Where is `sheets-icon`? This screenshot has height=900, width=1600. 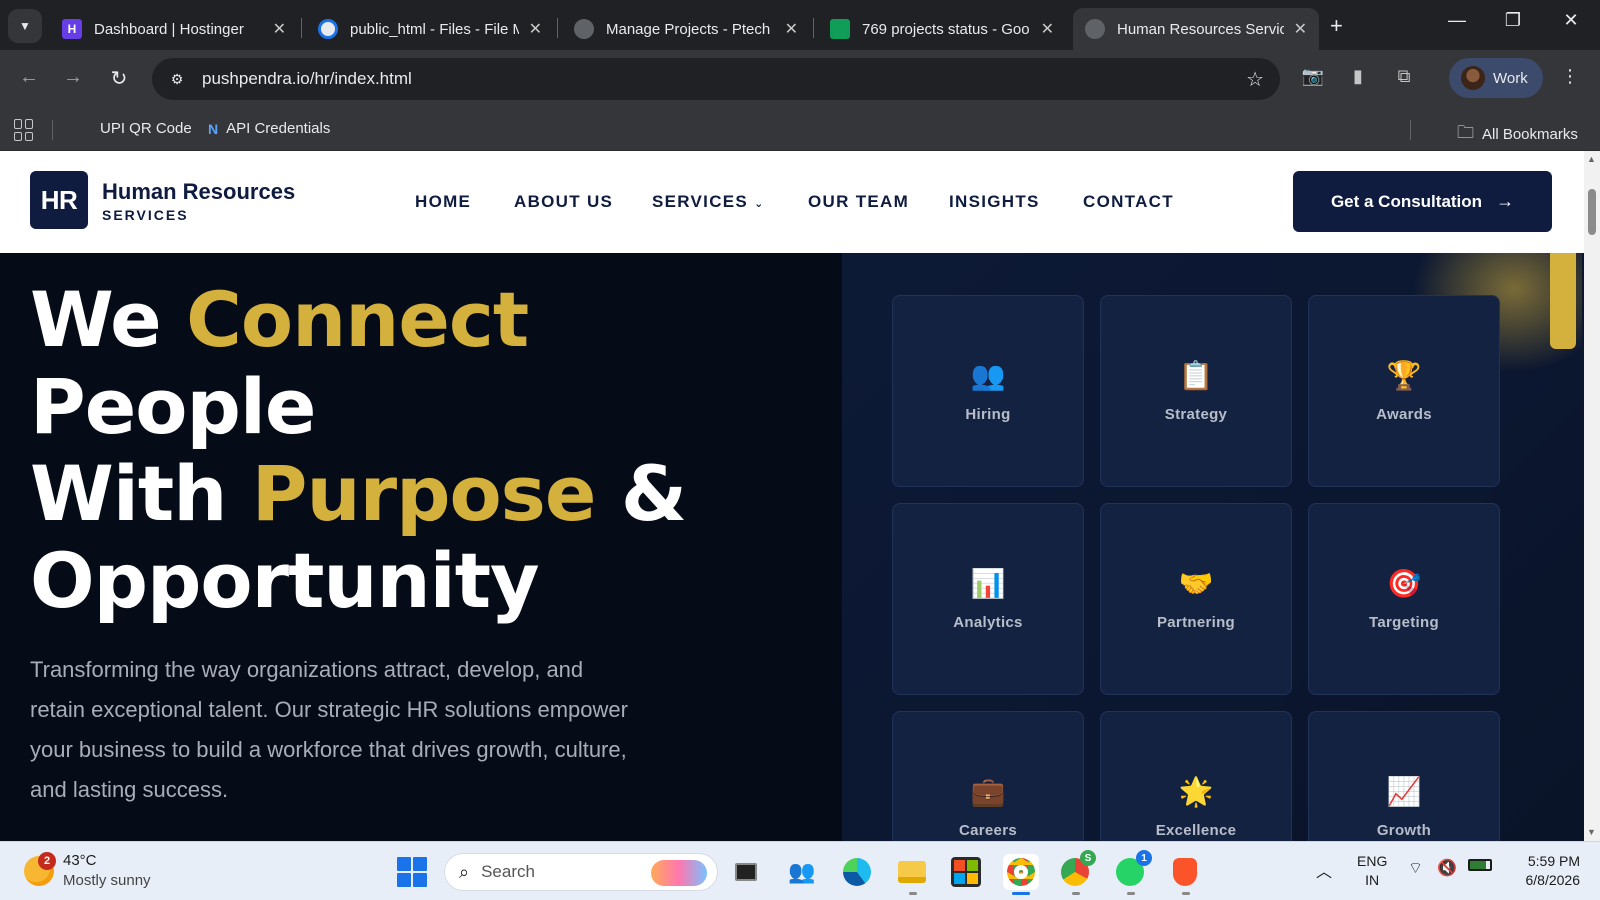 sheets-icon is located at coordinates (840, 29).